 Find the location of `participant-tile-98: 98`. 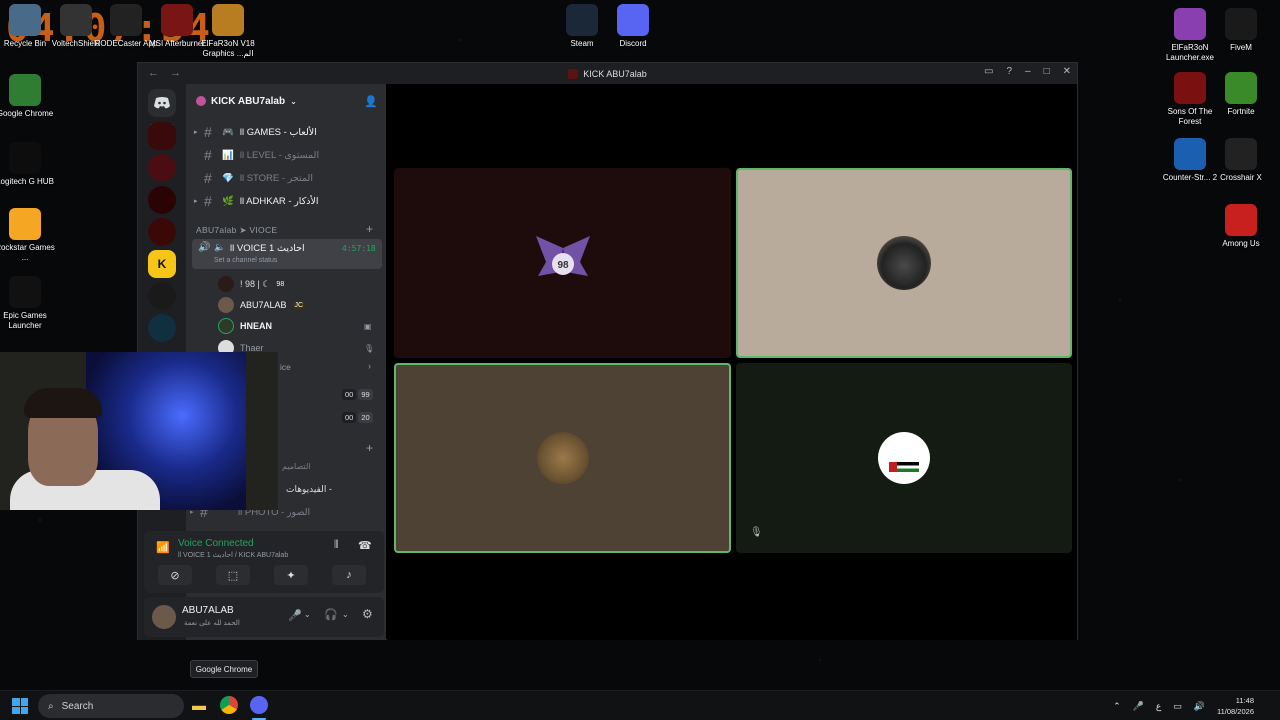

participant-tile-98: 98 is located at coordinates (562, 263).